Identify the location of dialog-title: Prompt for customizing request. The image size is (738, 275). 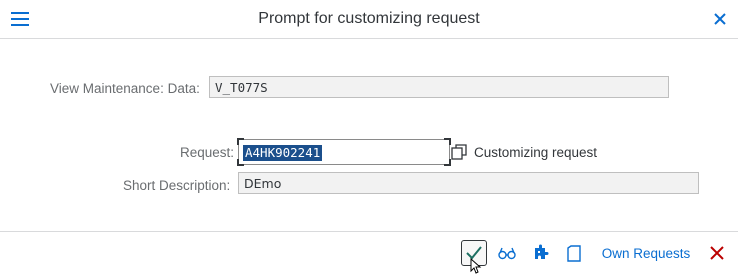
(369, 18).